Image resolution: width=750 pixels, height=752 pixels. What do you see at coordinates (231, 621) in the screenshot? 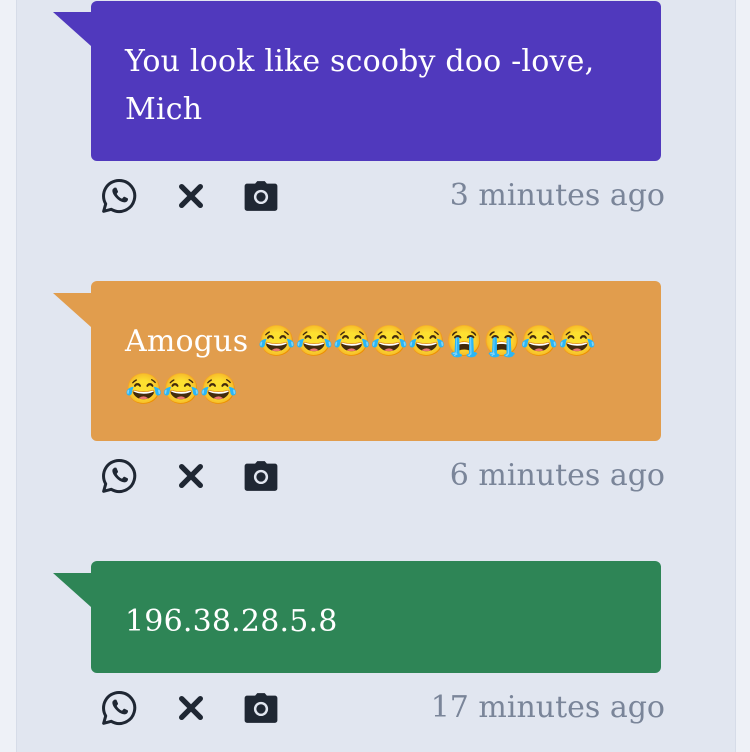
I see `message-text: 196.38.28.5.8` at bounding box center [231, 621].